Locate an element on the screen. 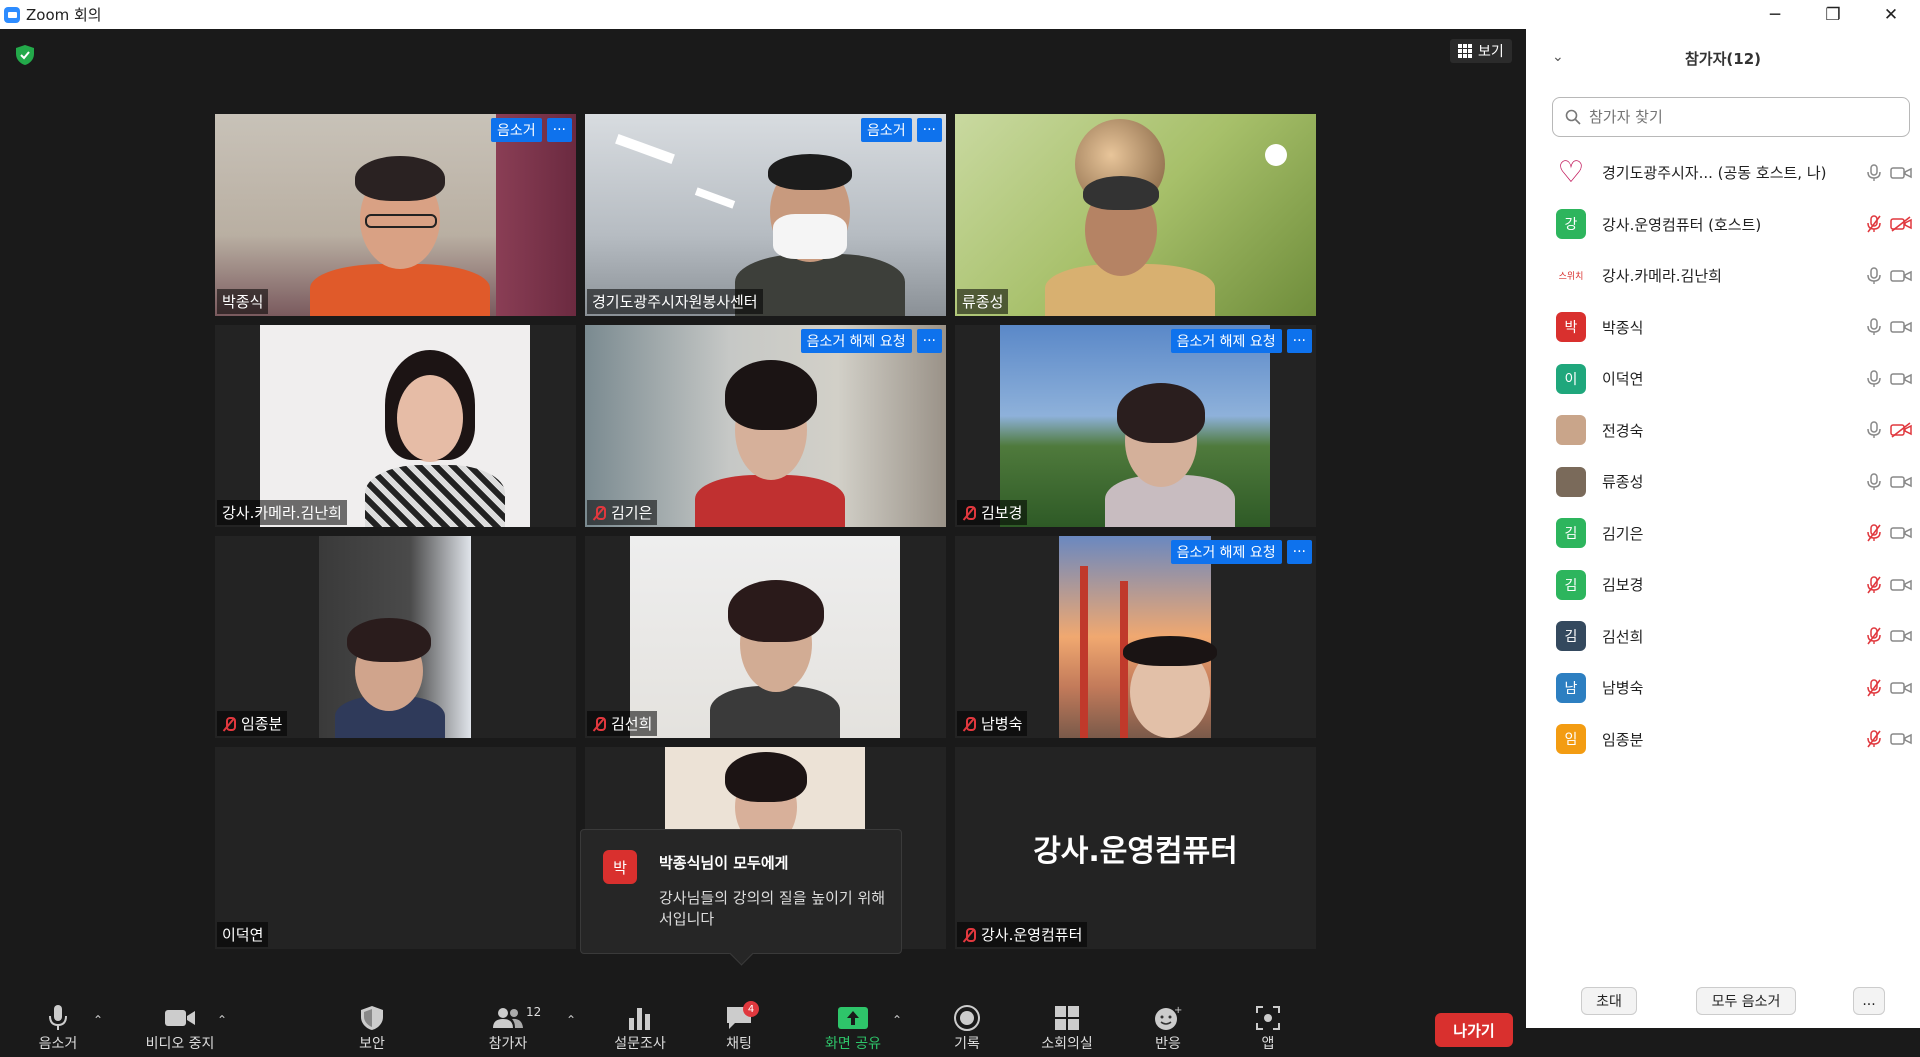  participant-name-label: 남병숙 is located at coordinates (992, 723).